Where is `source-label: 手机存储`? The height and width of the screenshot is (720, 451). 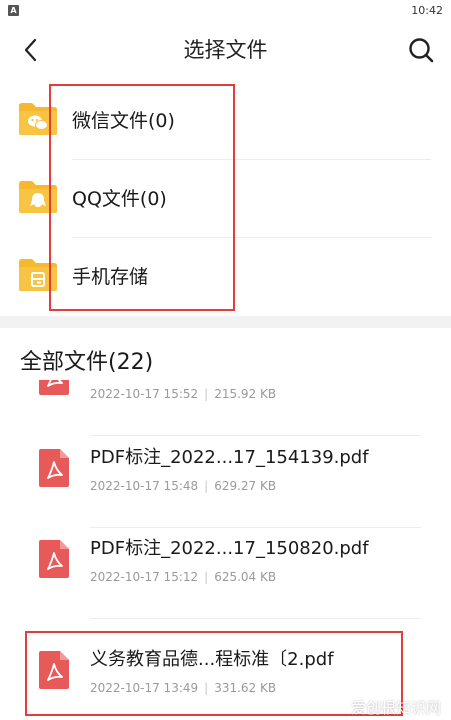
source-label: 手机存储 is located at coordinates (110, 277).